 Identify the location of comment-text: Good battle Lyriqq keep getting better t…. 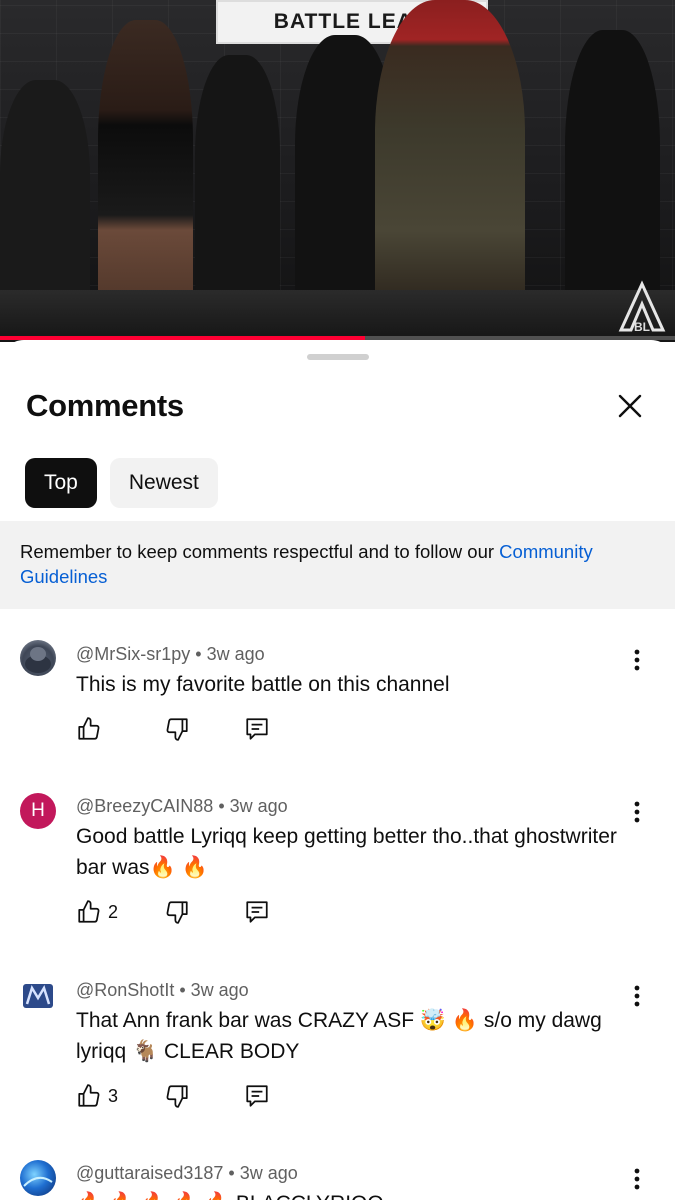
(346, 852).